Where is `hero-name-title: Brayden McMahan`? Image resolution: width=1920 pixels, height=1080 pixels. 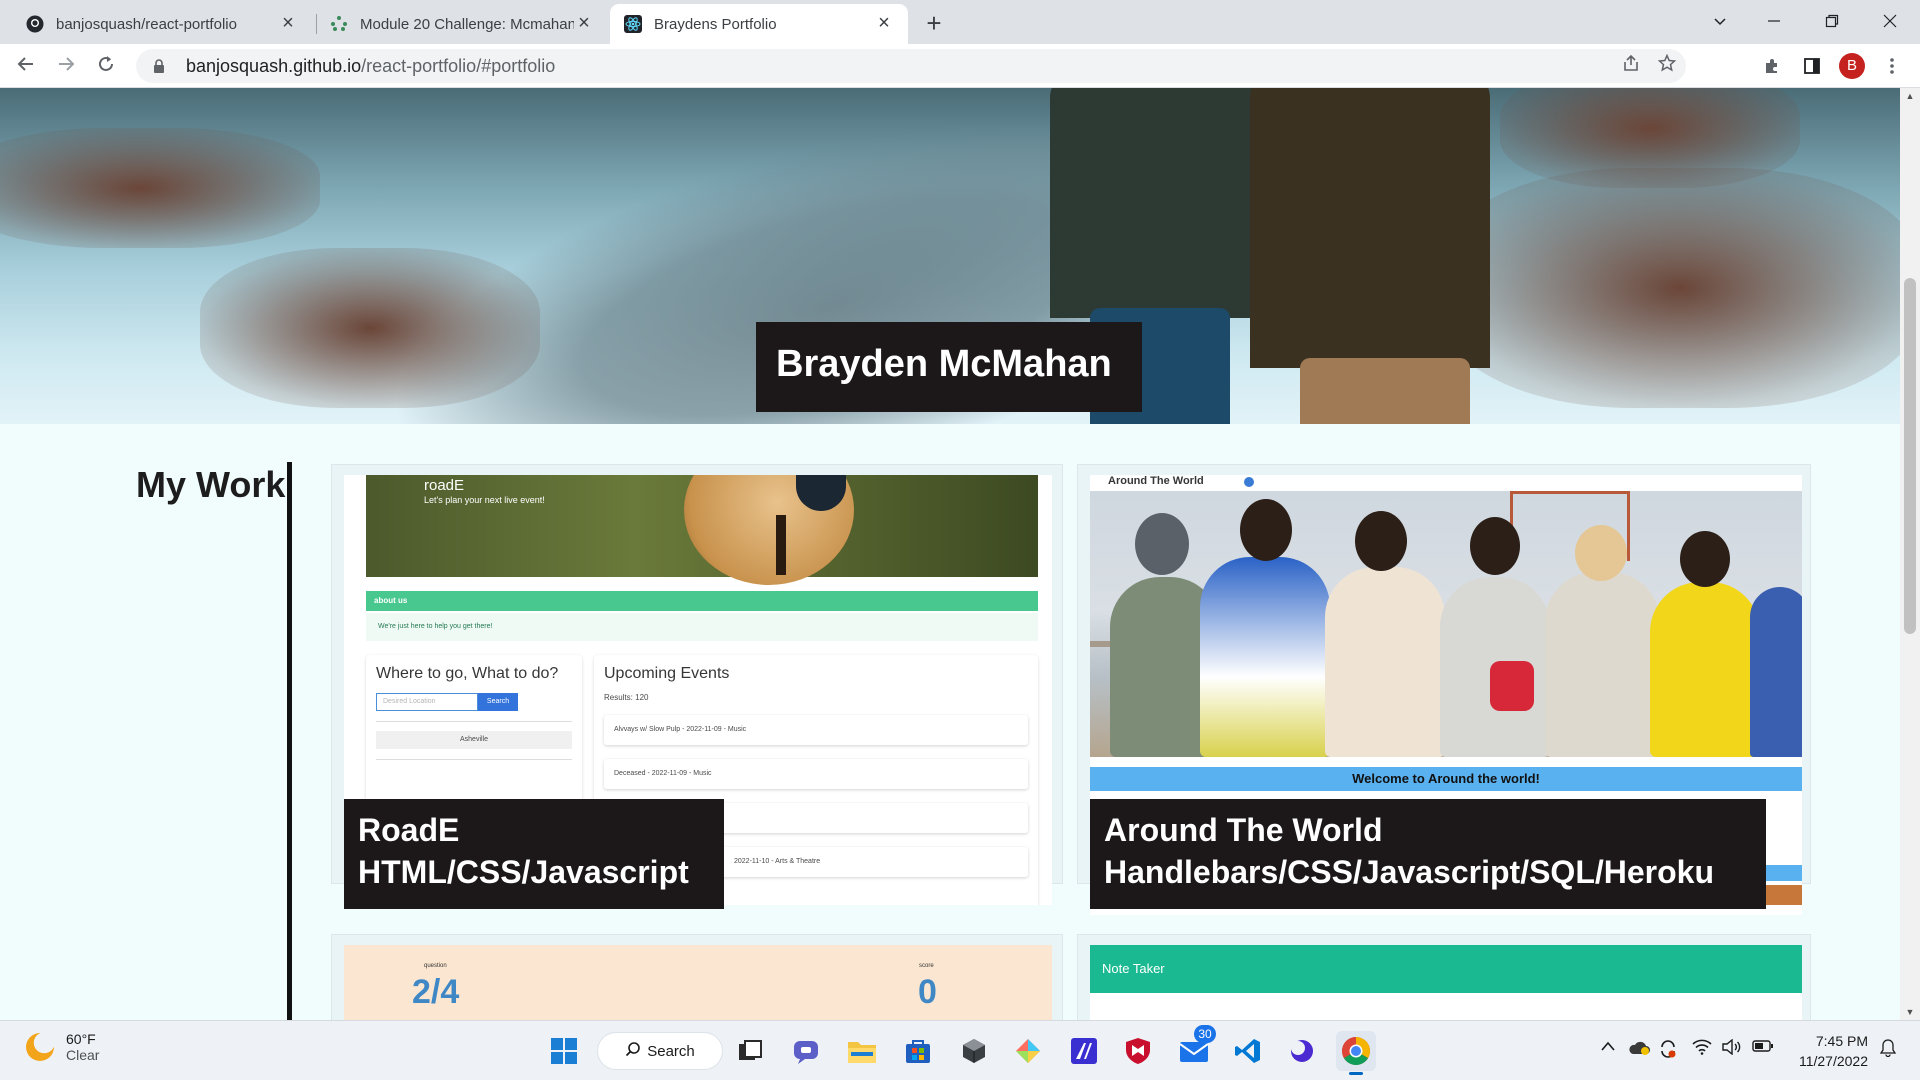
hero-name-title: Brayden McMahan is located at coordinates (949, 367).